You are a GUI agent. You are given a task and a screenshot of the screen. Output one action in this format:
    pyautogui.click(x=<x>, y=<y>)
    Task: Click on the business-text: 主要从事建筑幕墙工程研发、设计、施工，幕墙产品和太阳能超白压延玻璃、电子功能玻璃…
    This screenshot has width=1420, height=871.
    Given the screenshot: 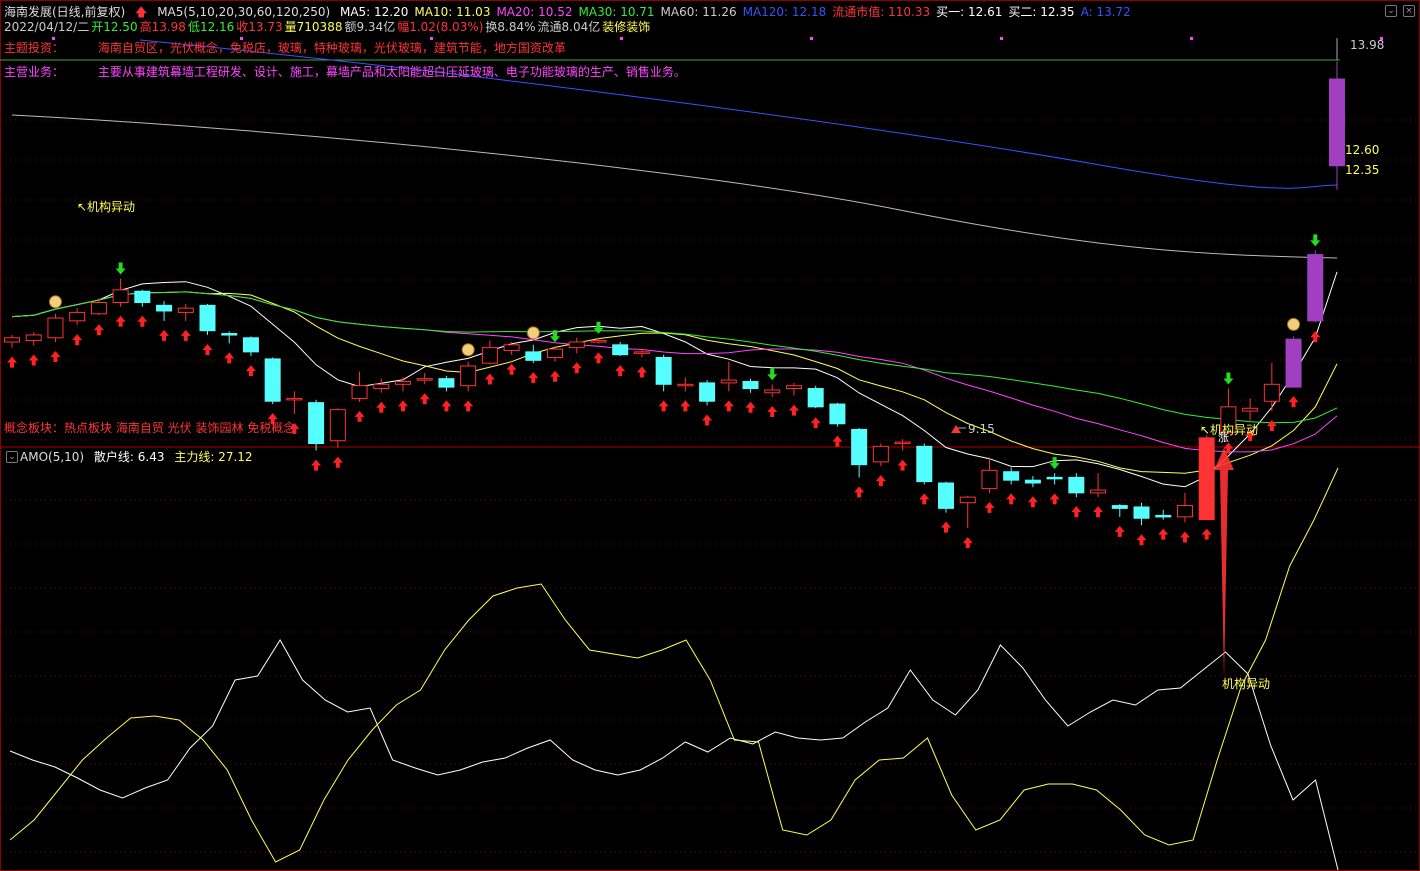 What is the action you would take?
    pyautogui.click(x=391, y=72)
    